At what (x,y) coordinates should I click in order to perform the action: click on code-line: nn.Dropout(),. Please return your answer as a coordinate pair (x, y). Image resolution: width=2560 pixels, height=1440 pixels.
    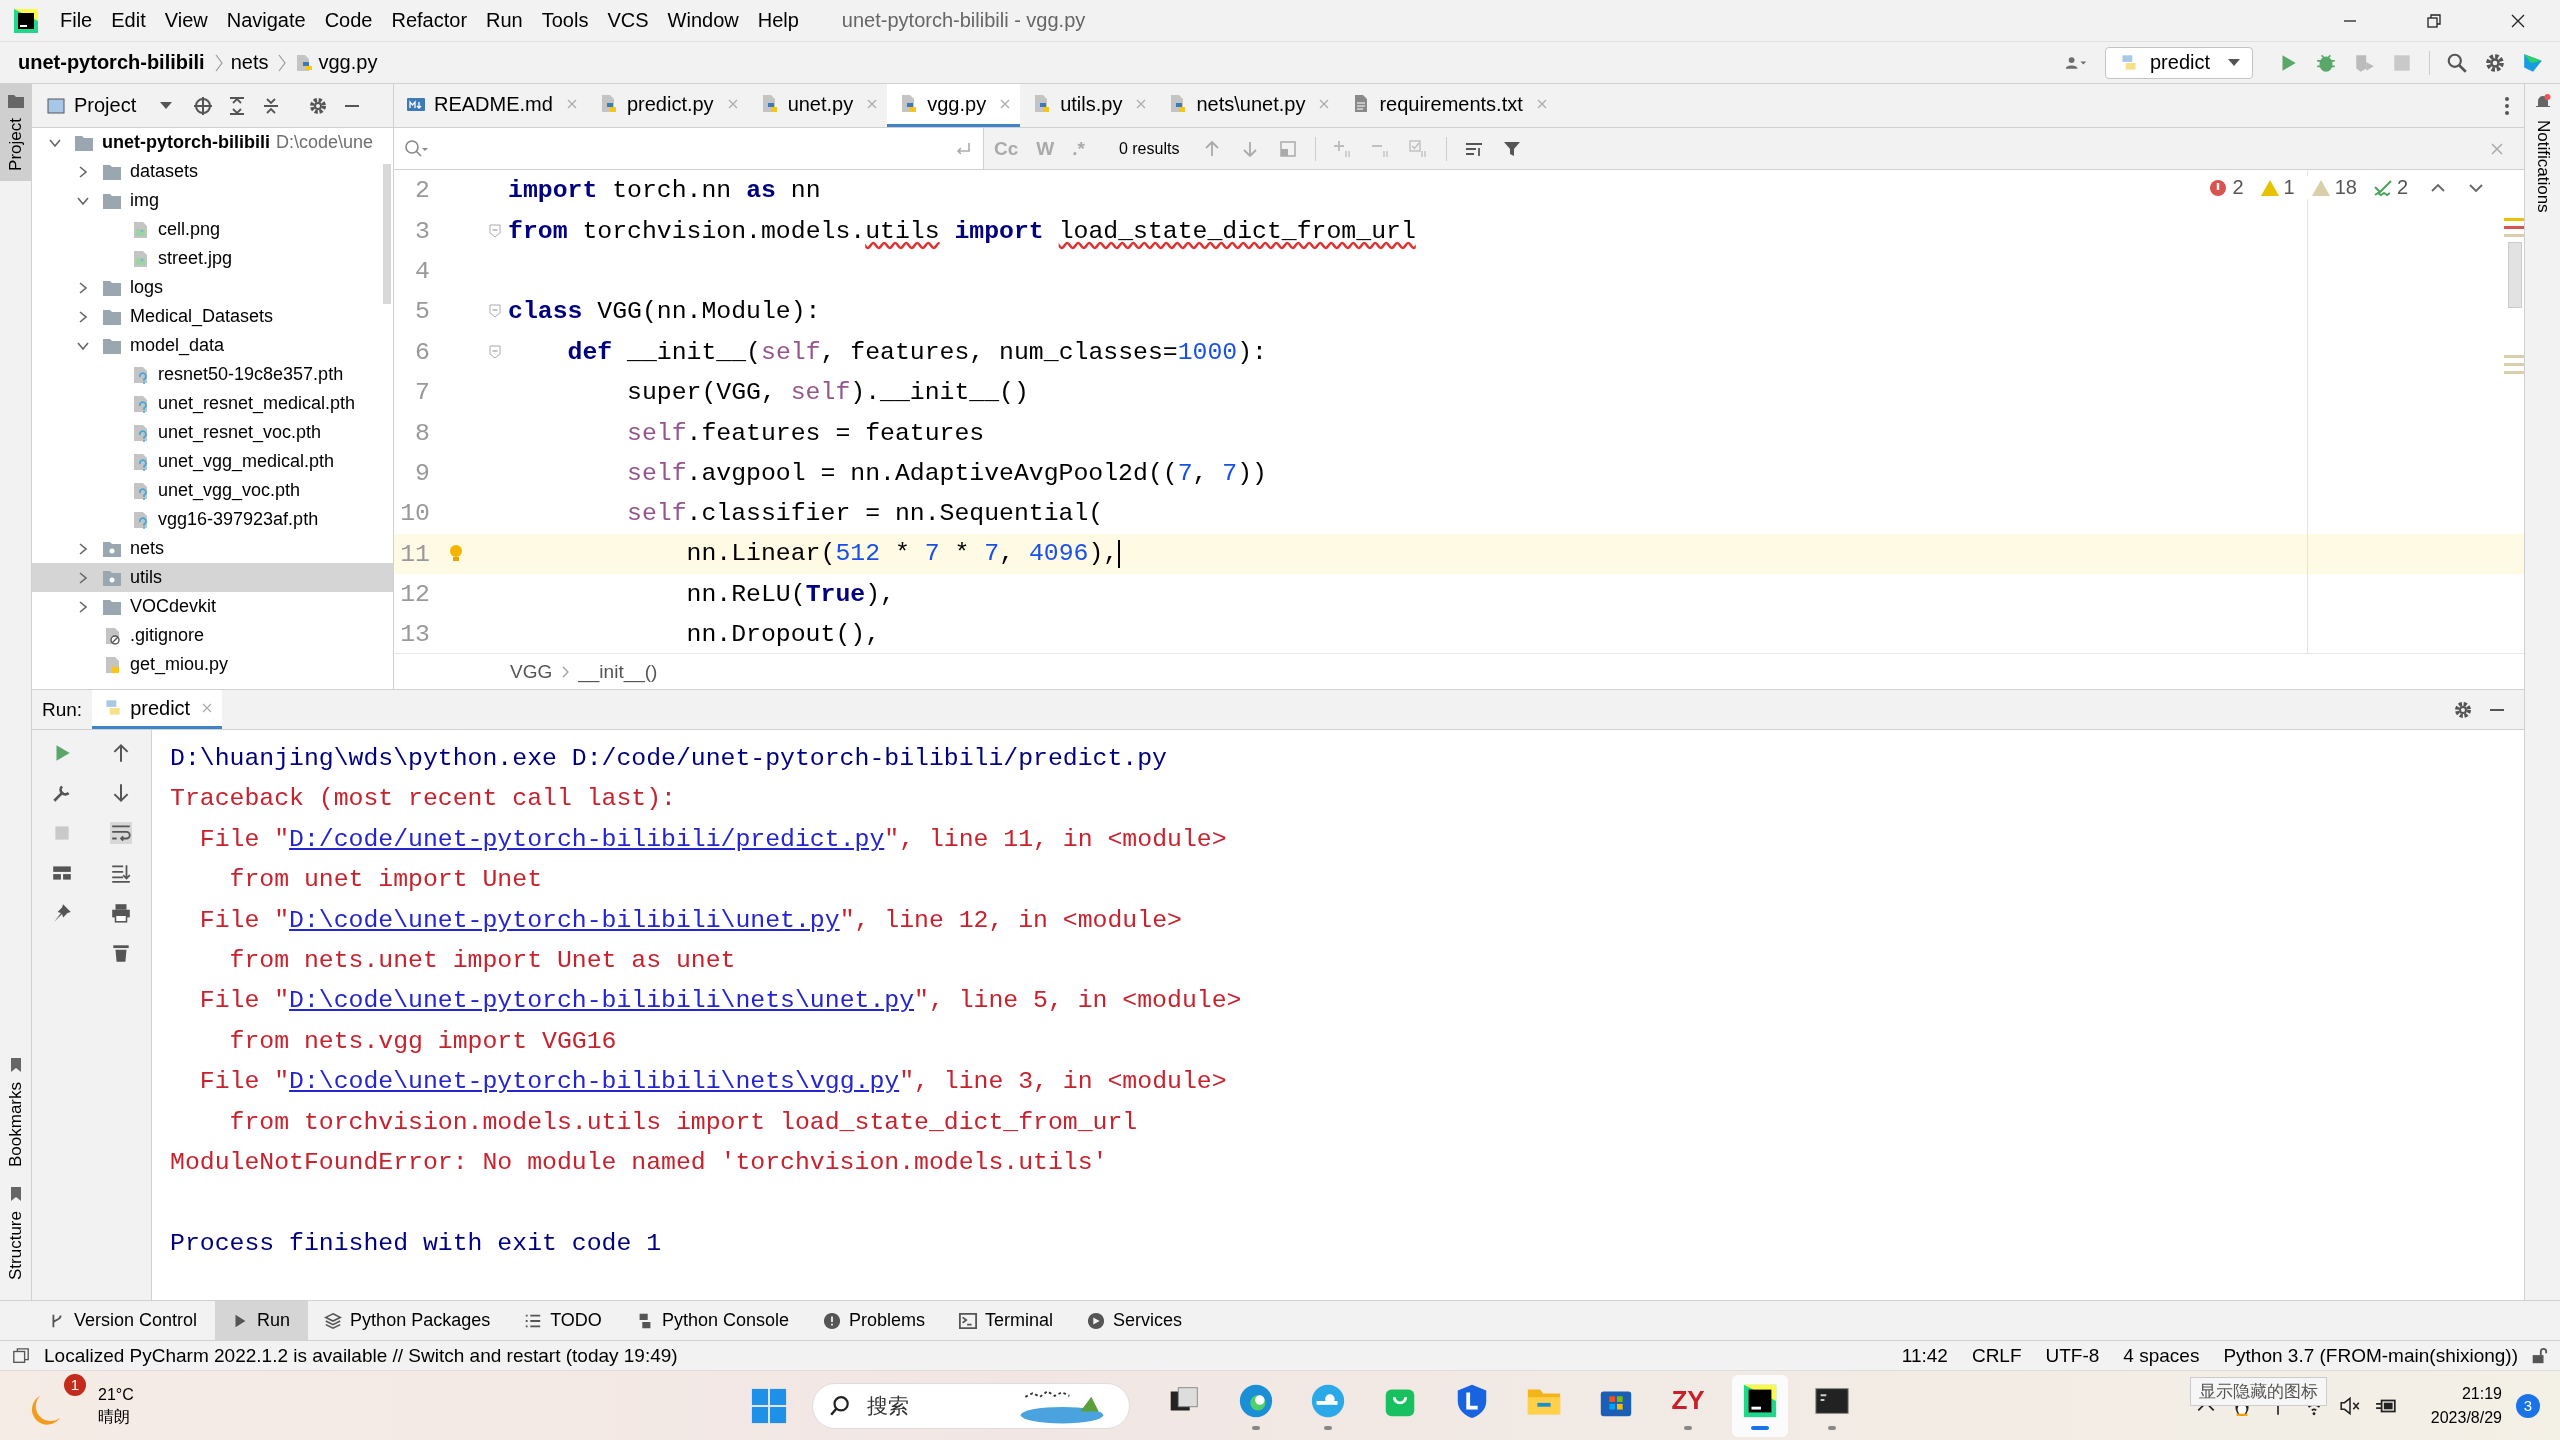
    Looking at the image, I should click on (783, 634).